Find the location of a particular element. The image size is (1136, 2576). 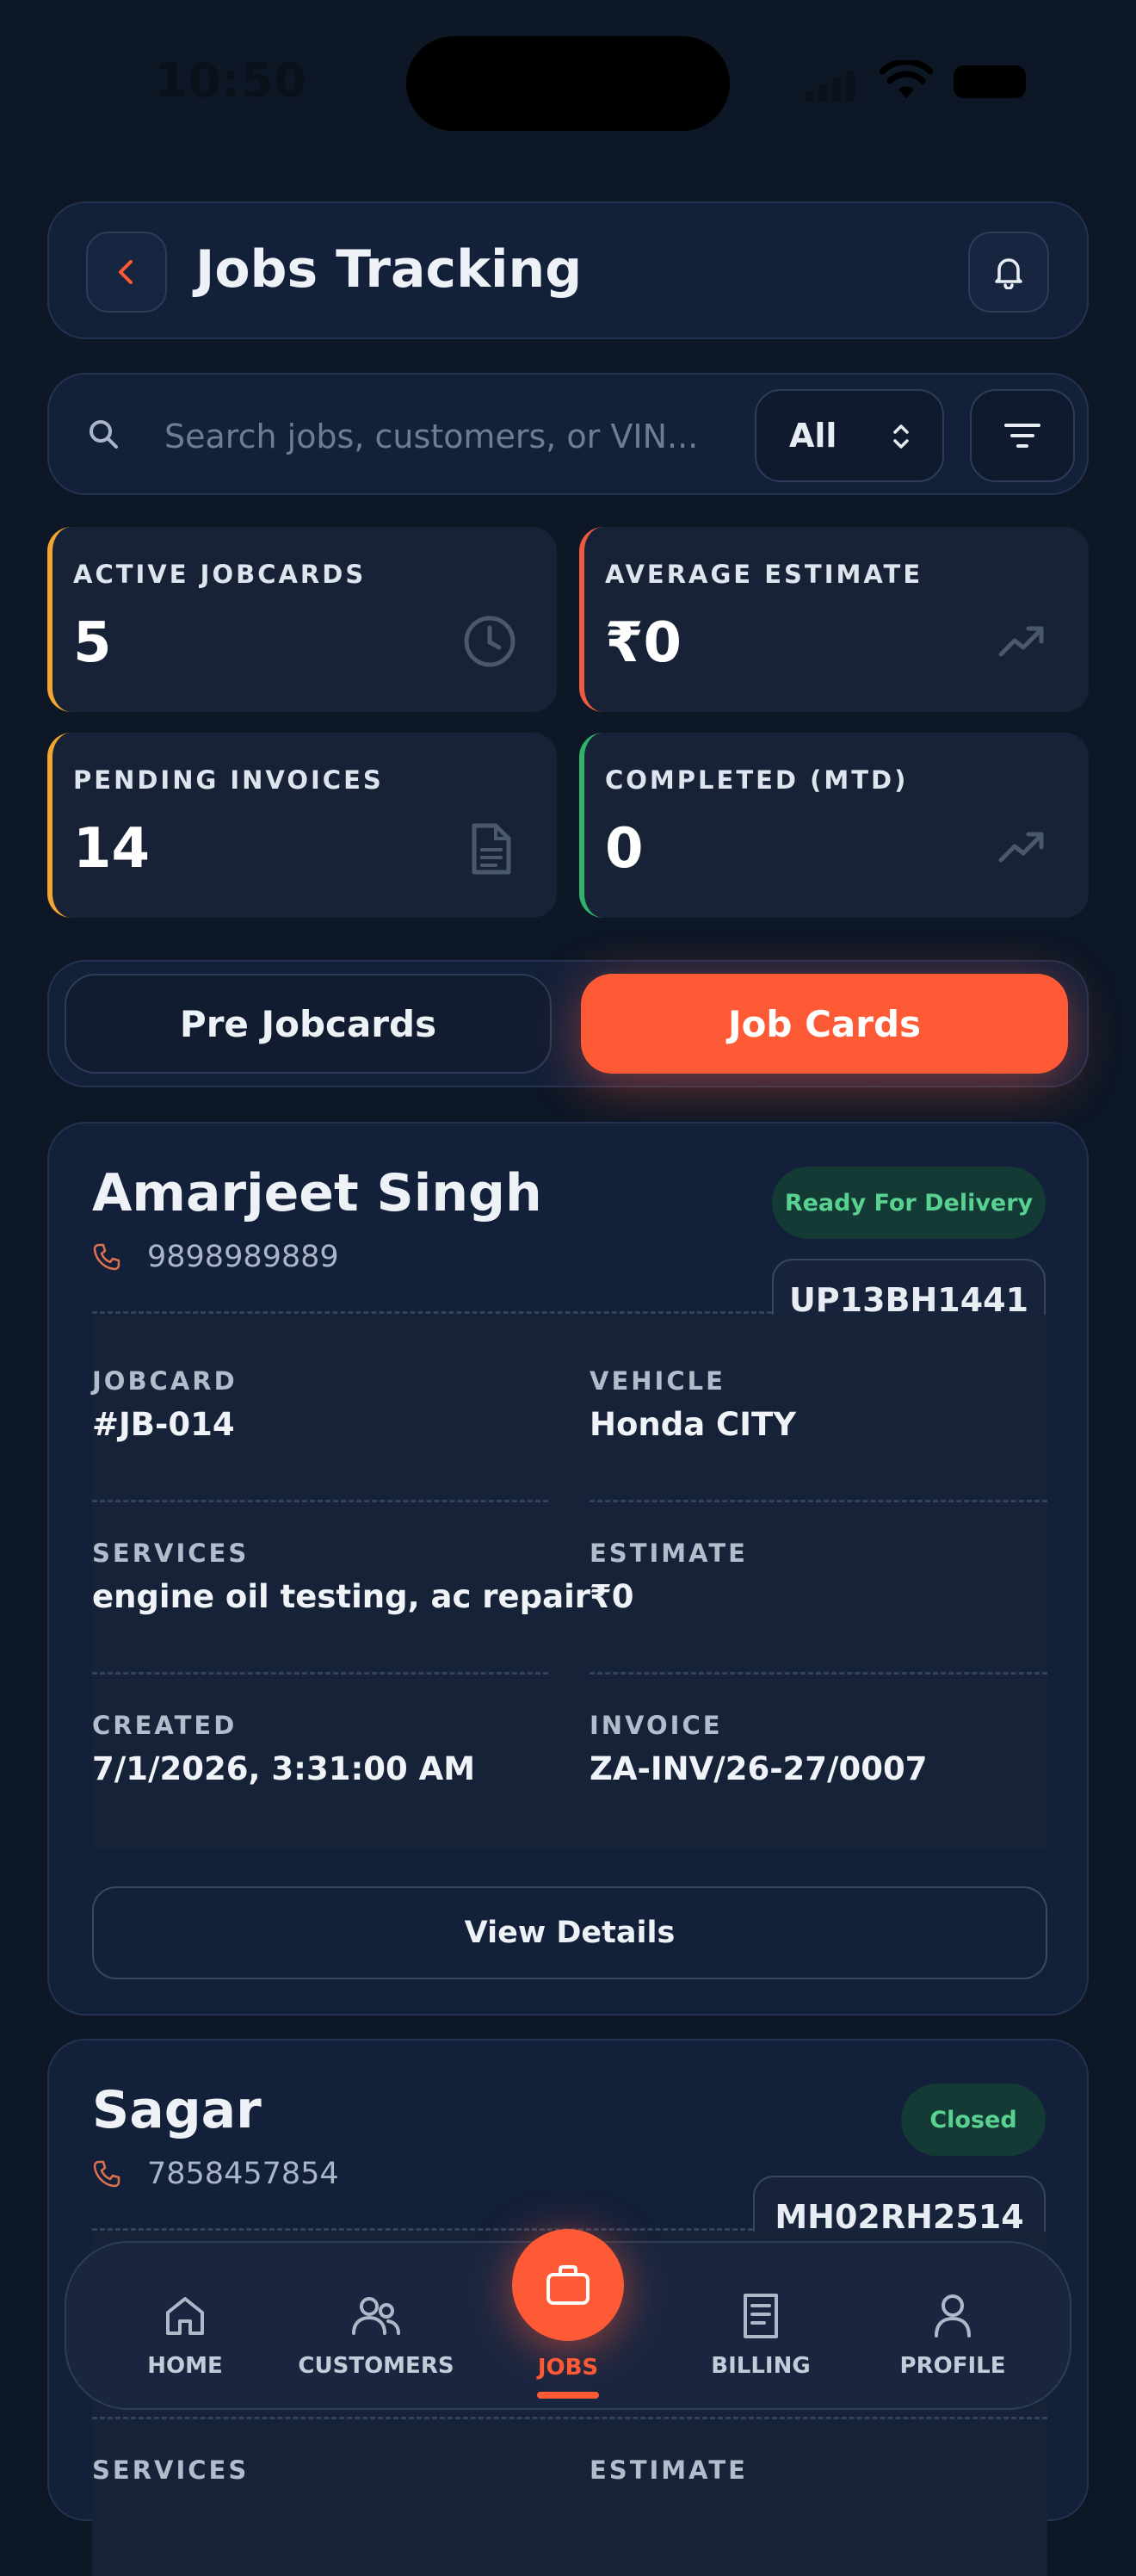

stat-label: ACTIVE JOBCARDS is located at coordinates (220, 574).